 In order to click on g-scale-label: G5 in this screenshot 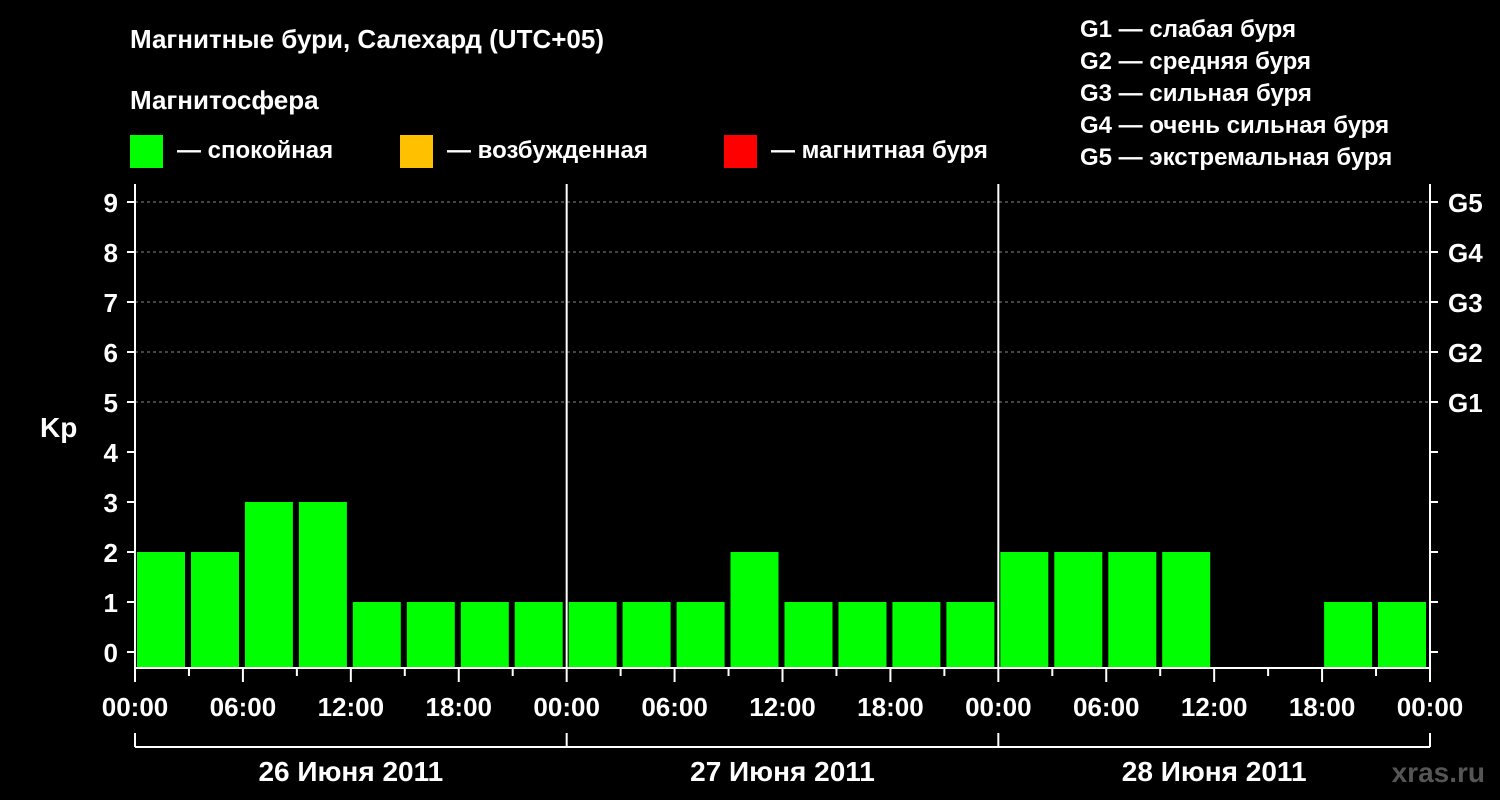, I will do `click(1465, 203)`.